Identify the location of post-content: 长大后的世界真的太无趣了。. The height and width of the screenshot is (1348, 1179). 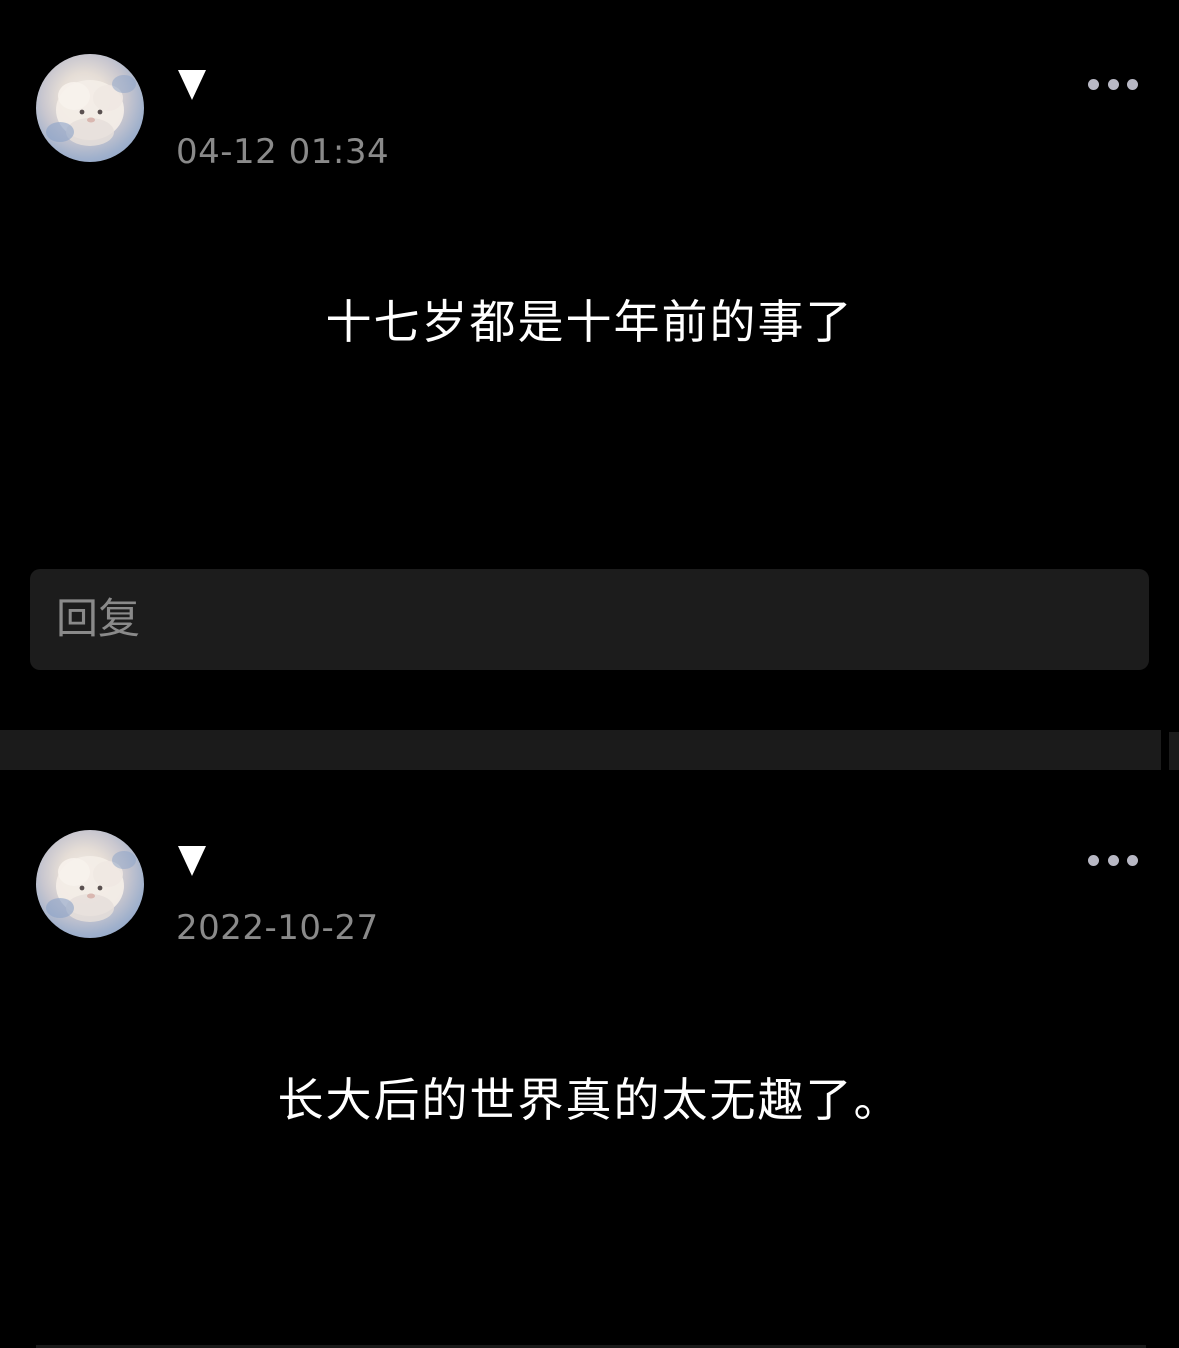
(589, 1100).